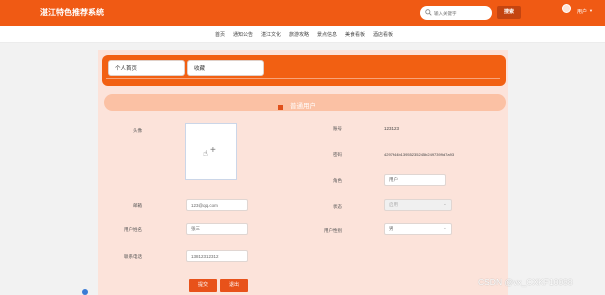 Image resolution: width=605 pixels, height=295 pixels. I want to click on tab-bar: 个人首页 收藏, so click(304, 70).